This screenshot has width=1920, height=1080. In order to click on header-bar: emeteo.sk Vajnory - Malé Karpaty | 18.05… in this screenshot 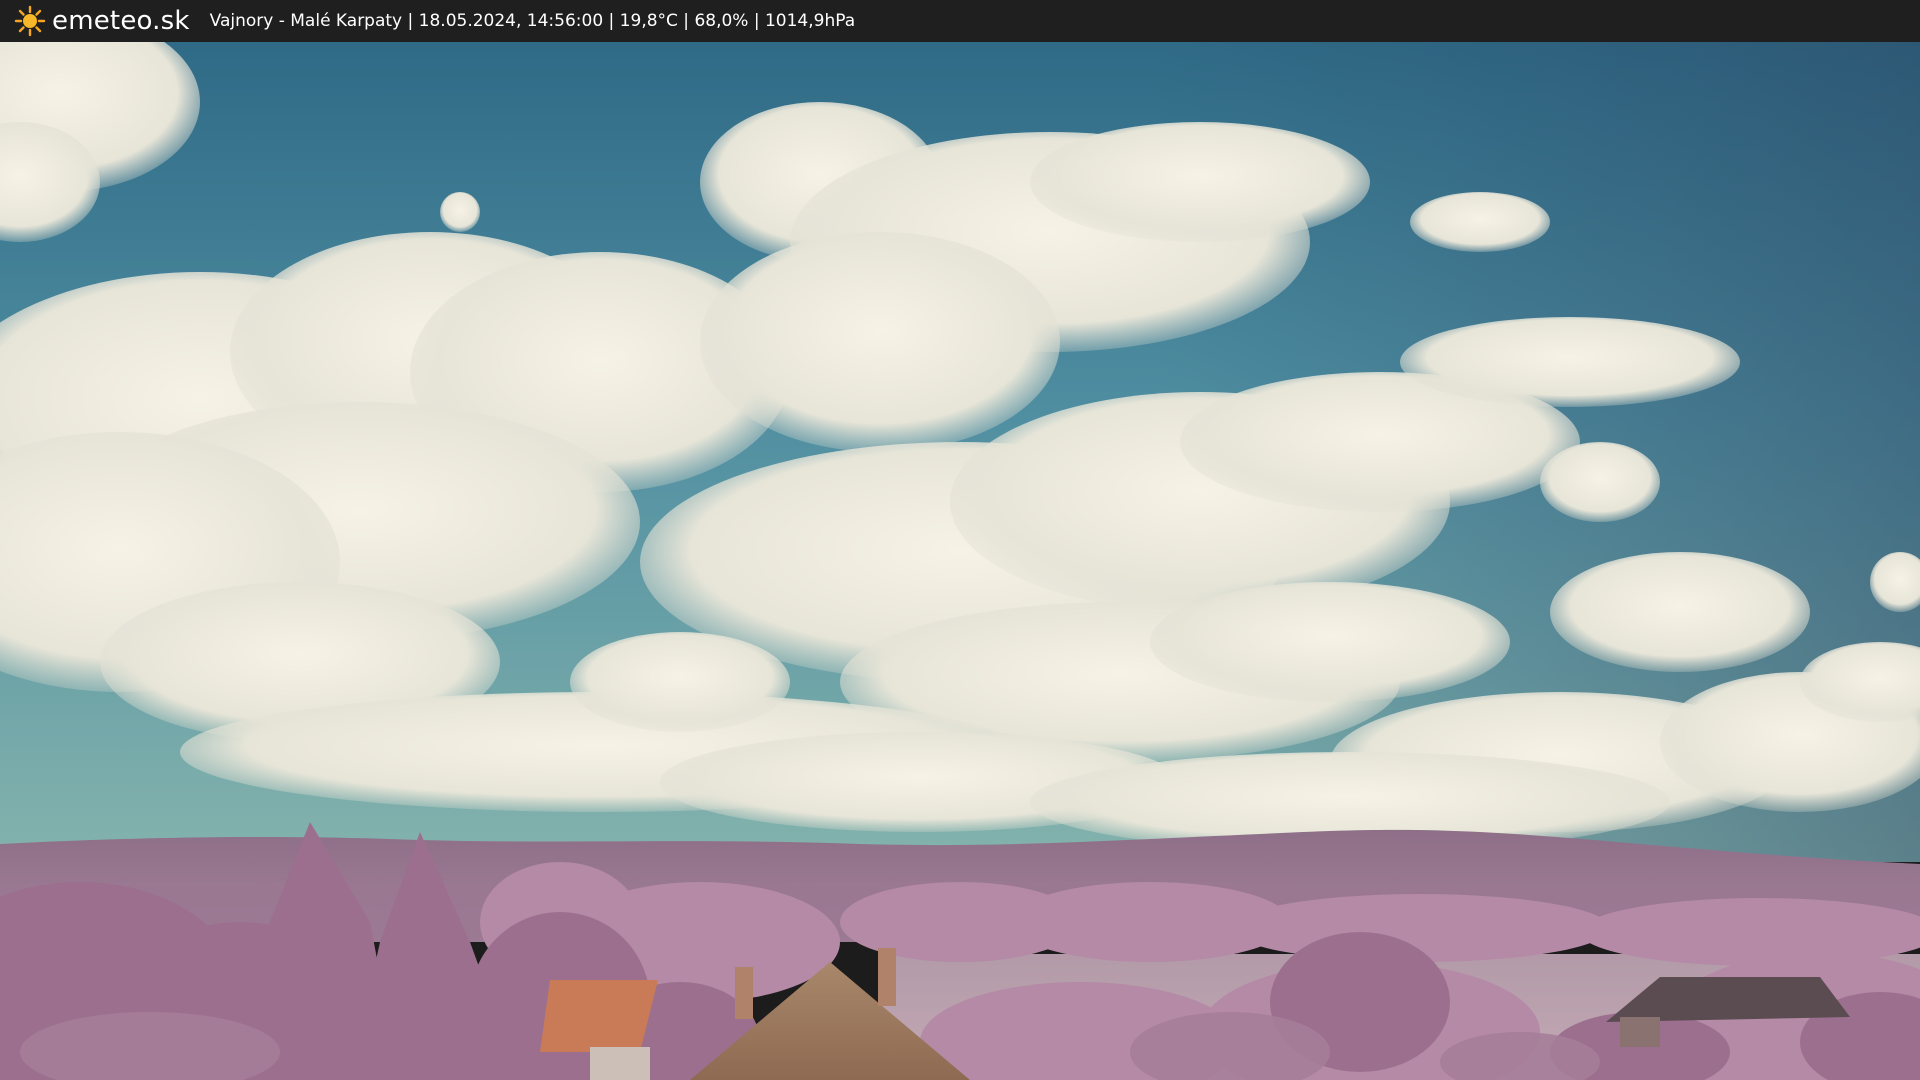, I will do `click(960, 21)`.